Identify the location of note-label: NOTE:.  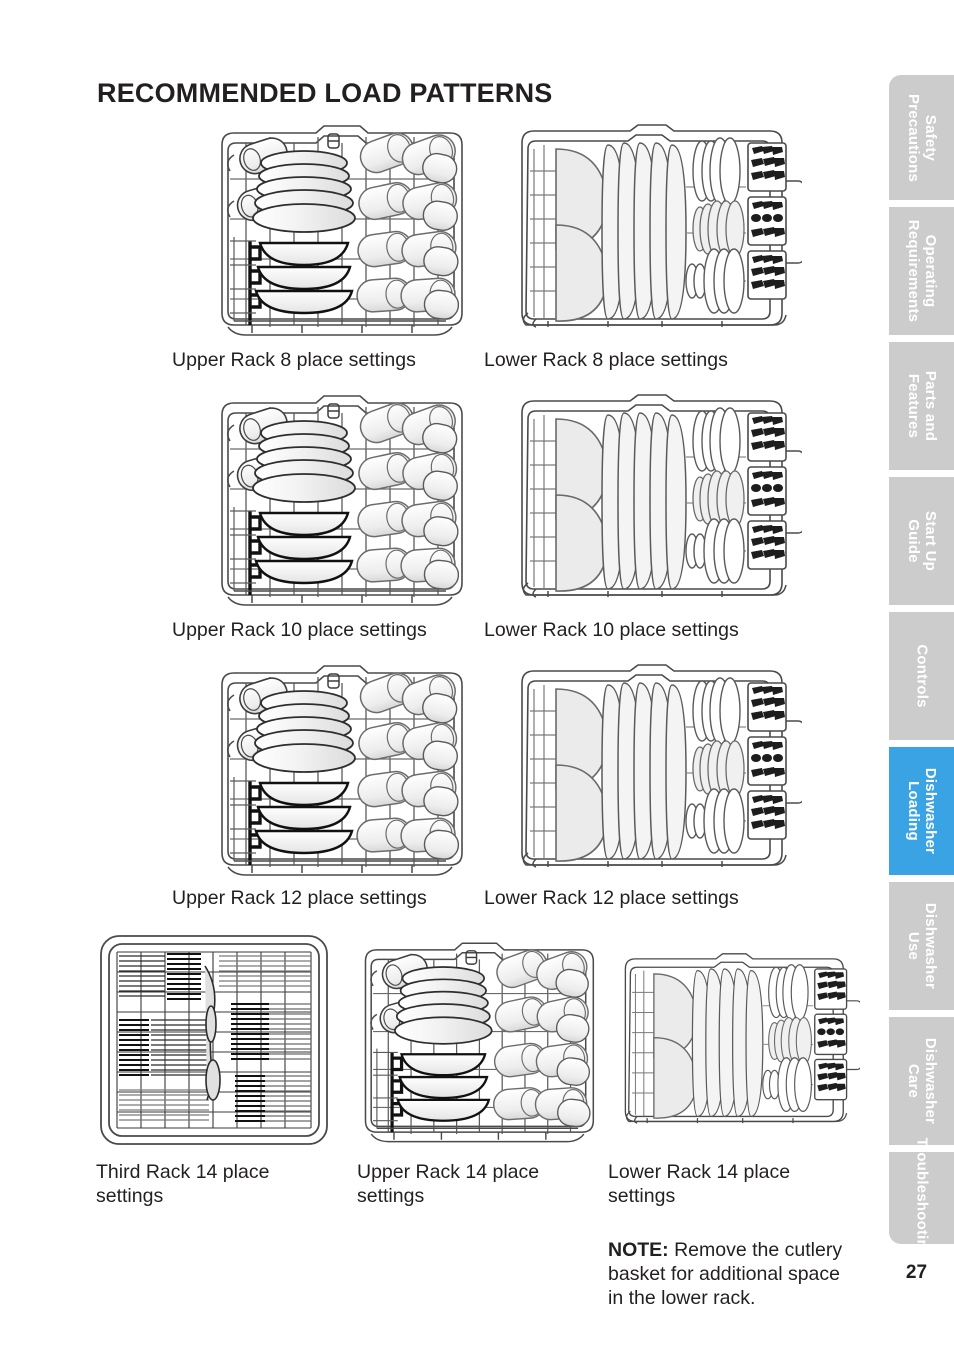
(638, 1250).